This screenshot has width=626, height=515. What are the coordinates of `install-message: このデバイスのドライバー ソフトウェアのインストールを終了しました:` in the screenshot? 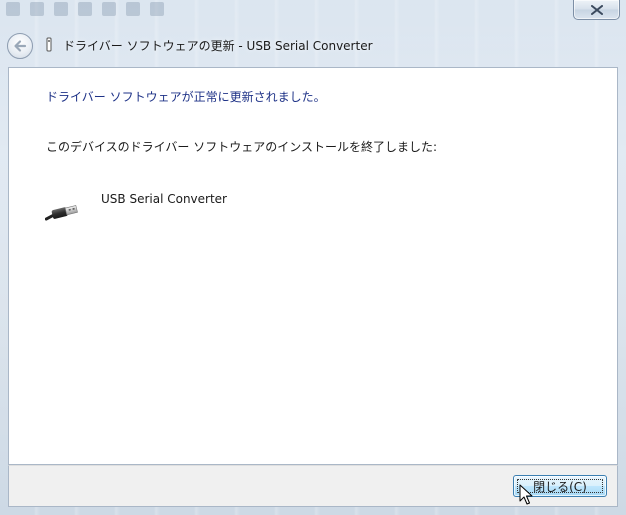 It's located at (242, 147).